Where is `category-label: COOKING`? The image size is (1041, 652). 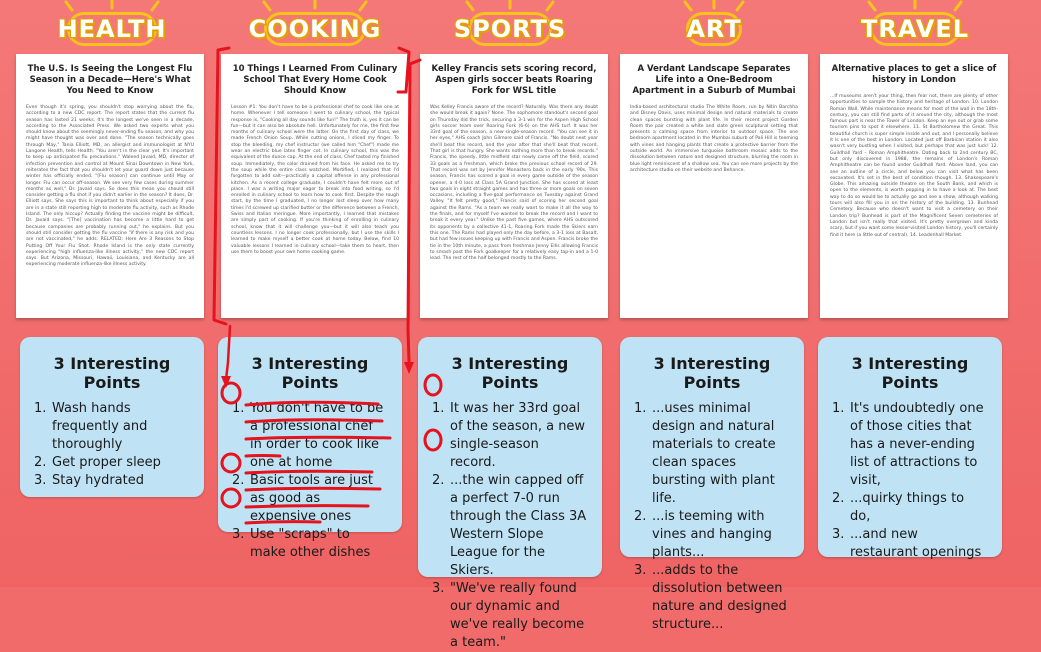
category-label: COOKING is located at coordinates (315, 29).